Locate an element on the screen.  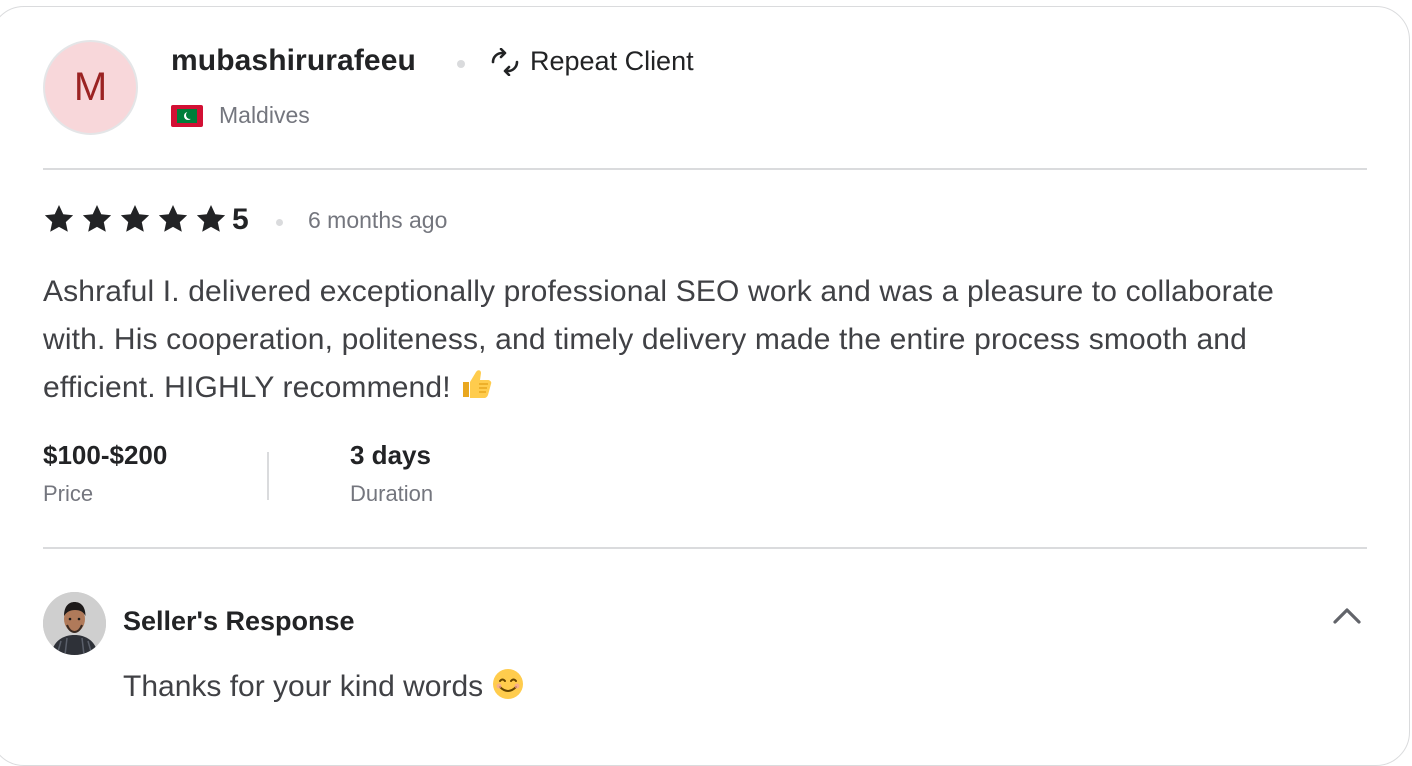
repeat-client-badge: Repeat Client is located at coordinates (591, 61).